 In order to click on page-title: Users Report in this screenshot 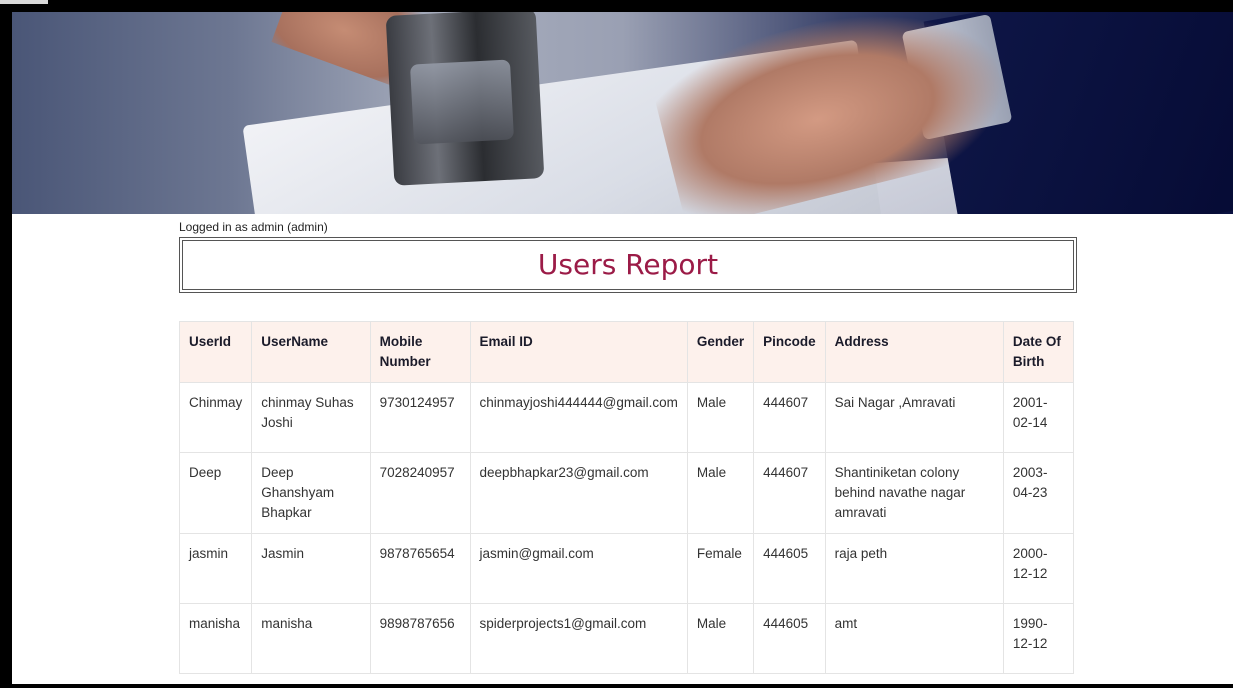, I will do `click(628, 264)`.